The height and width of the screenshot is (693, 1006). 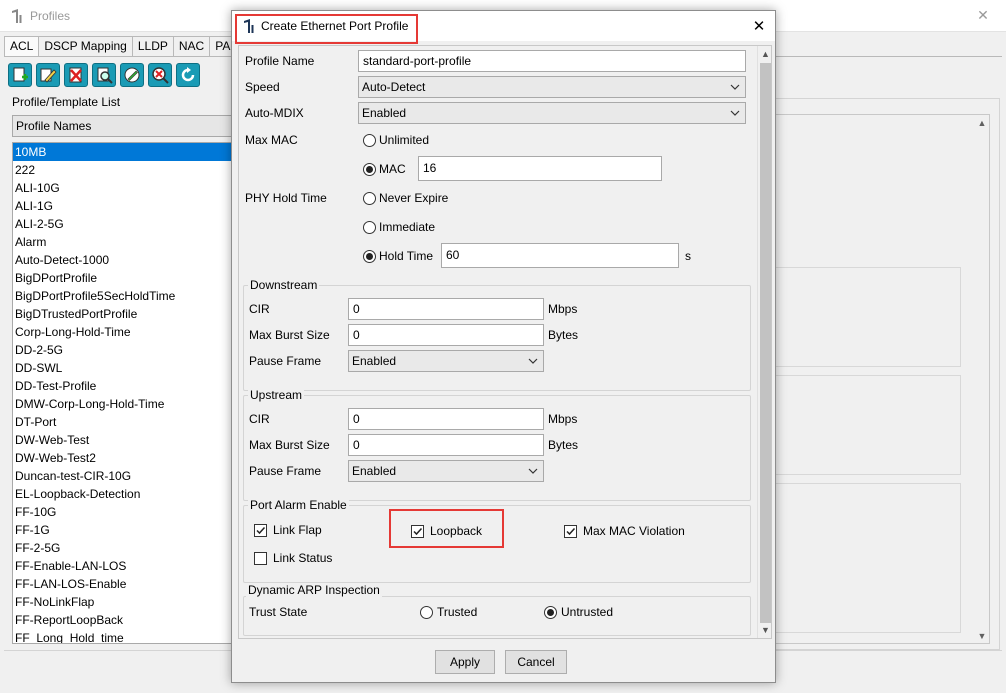 What do you see at coordinates (404, 140) in the screenshot?
I see `max-mac-unlimited-label: Unlimited` at bounding box center [404, 140].